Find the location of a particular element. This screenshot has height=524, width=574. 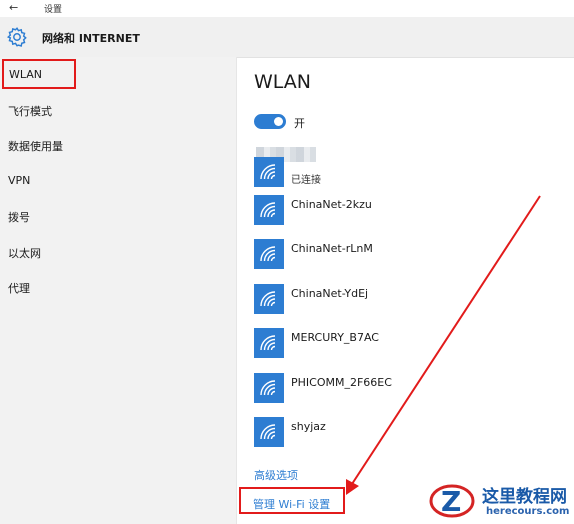

back-arrow-icon: ← is located at coordinates (13, 7).